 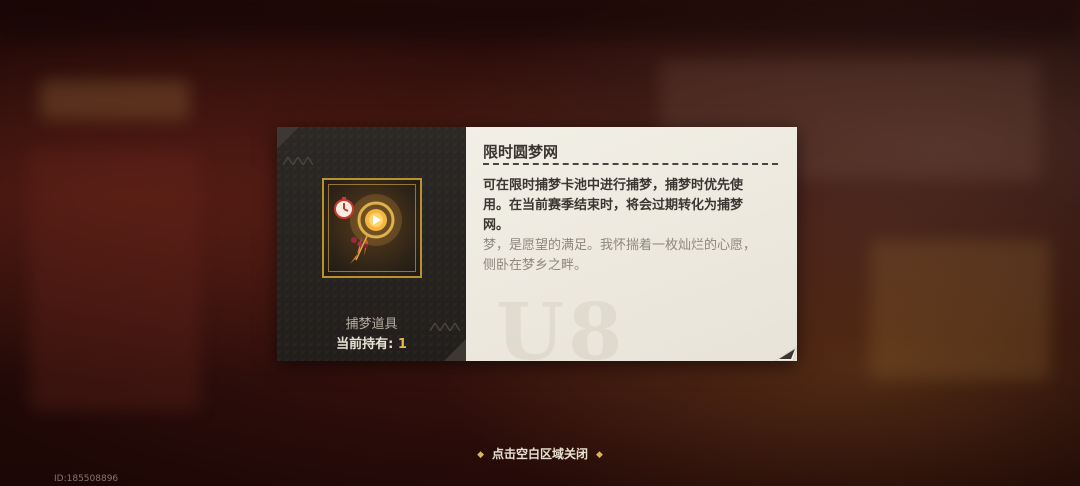 I want to click on item-flavor-text: 梦，是愿望的满足。我怀揣着一枚灿烂的心愿，侧卧在梦乡之畔。, so click(x=620, y=255).